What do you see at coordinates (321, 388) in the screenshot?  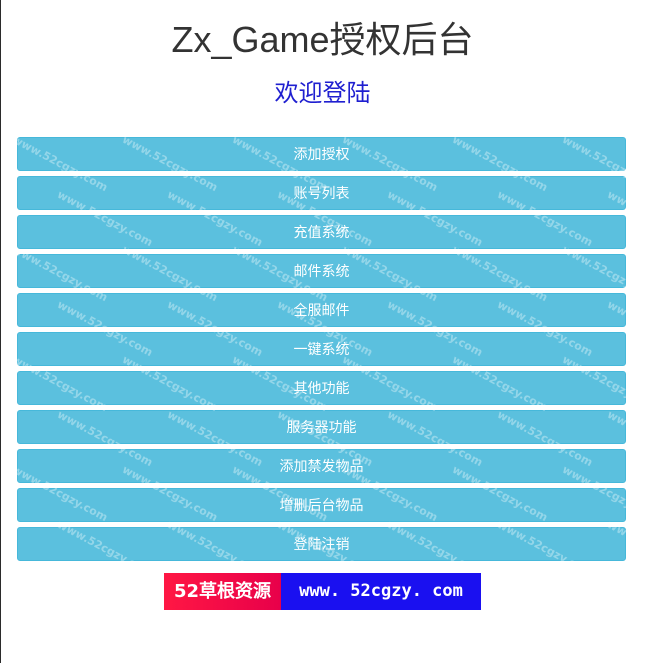 I see `other-functions-button: 其他功能` at bounding box center [321, 388].